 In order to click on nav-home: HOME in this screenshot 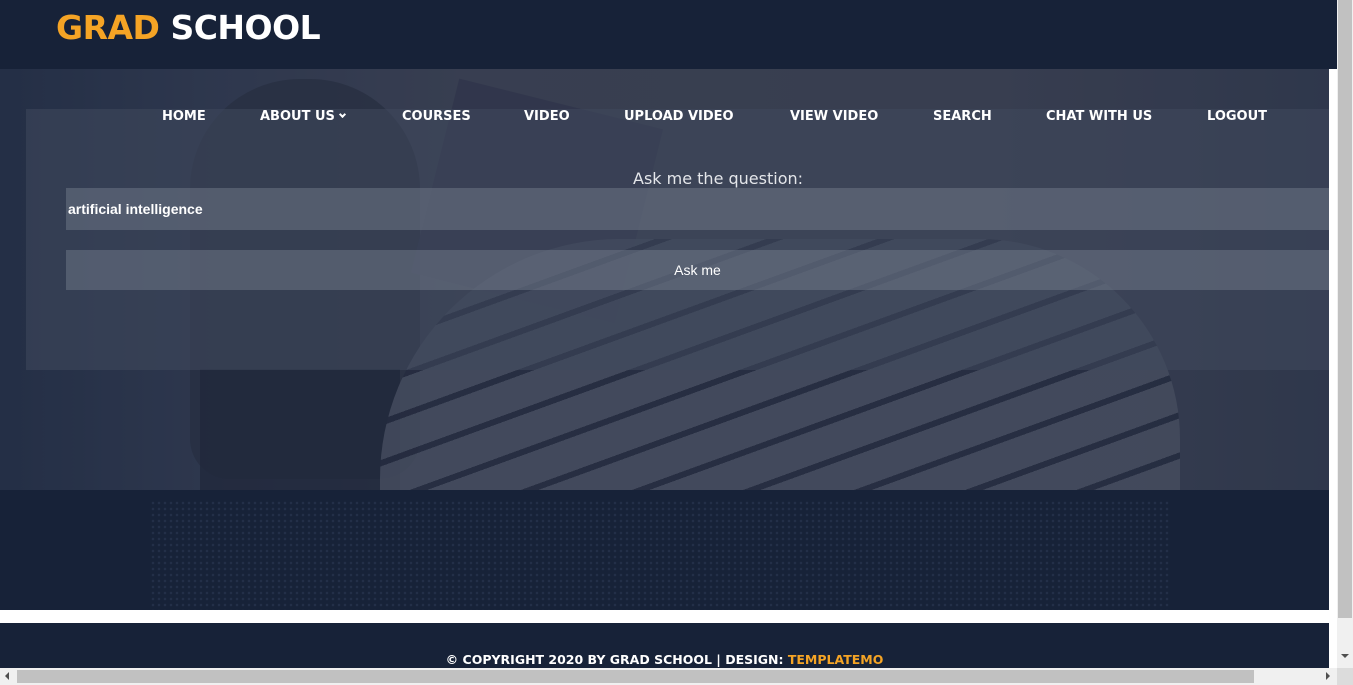, I will do `click(184, 116)`.